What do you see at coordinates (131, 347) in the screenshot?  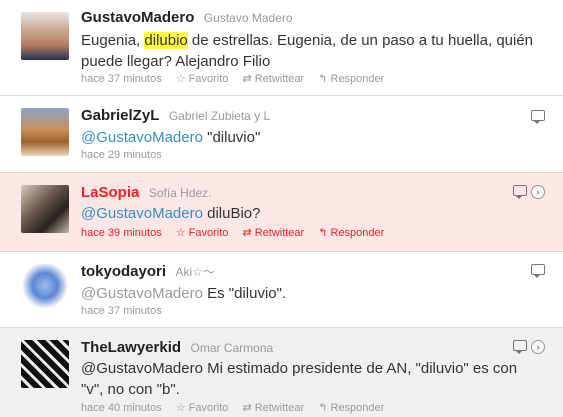 I see `screen-name: TheLawyerkid` at bounding box center [131, 347].